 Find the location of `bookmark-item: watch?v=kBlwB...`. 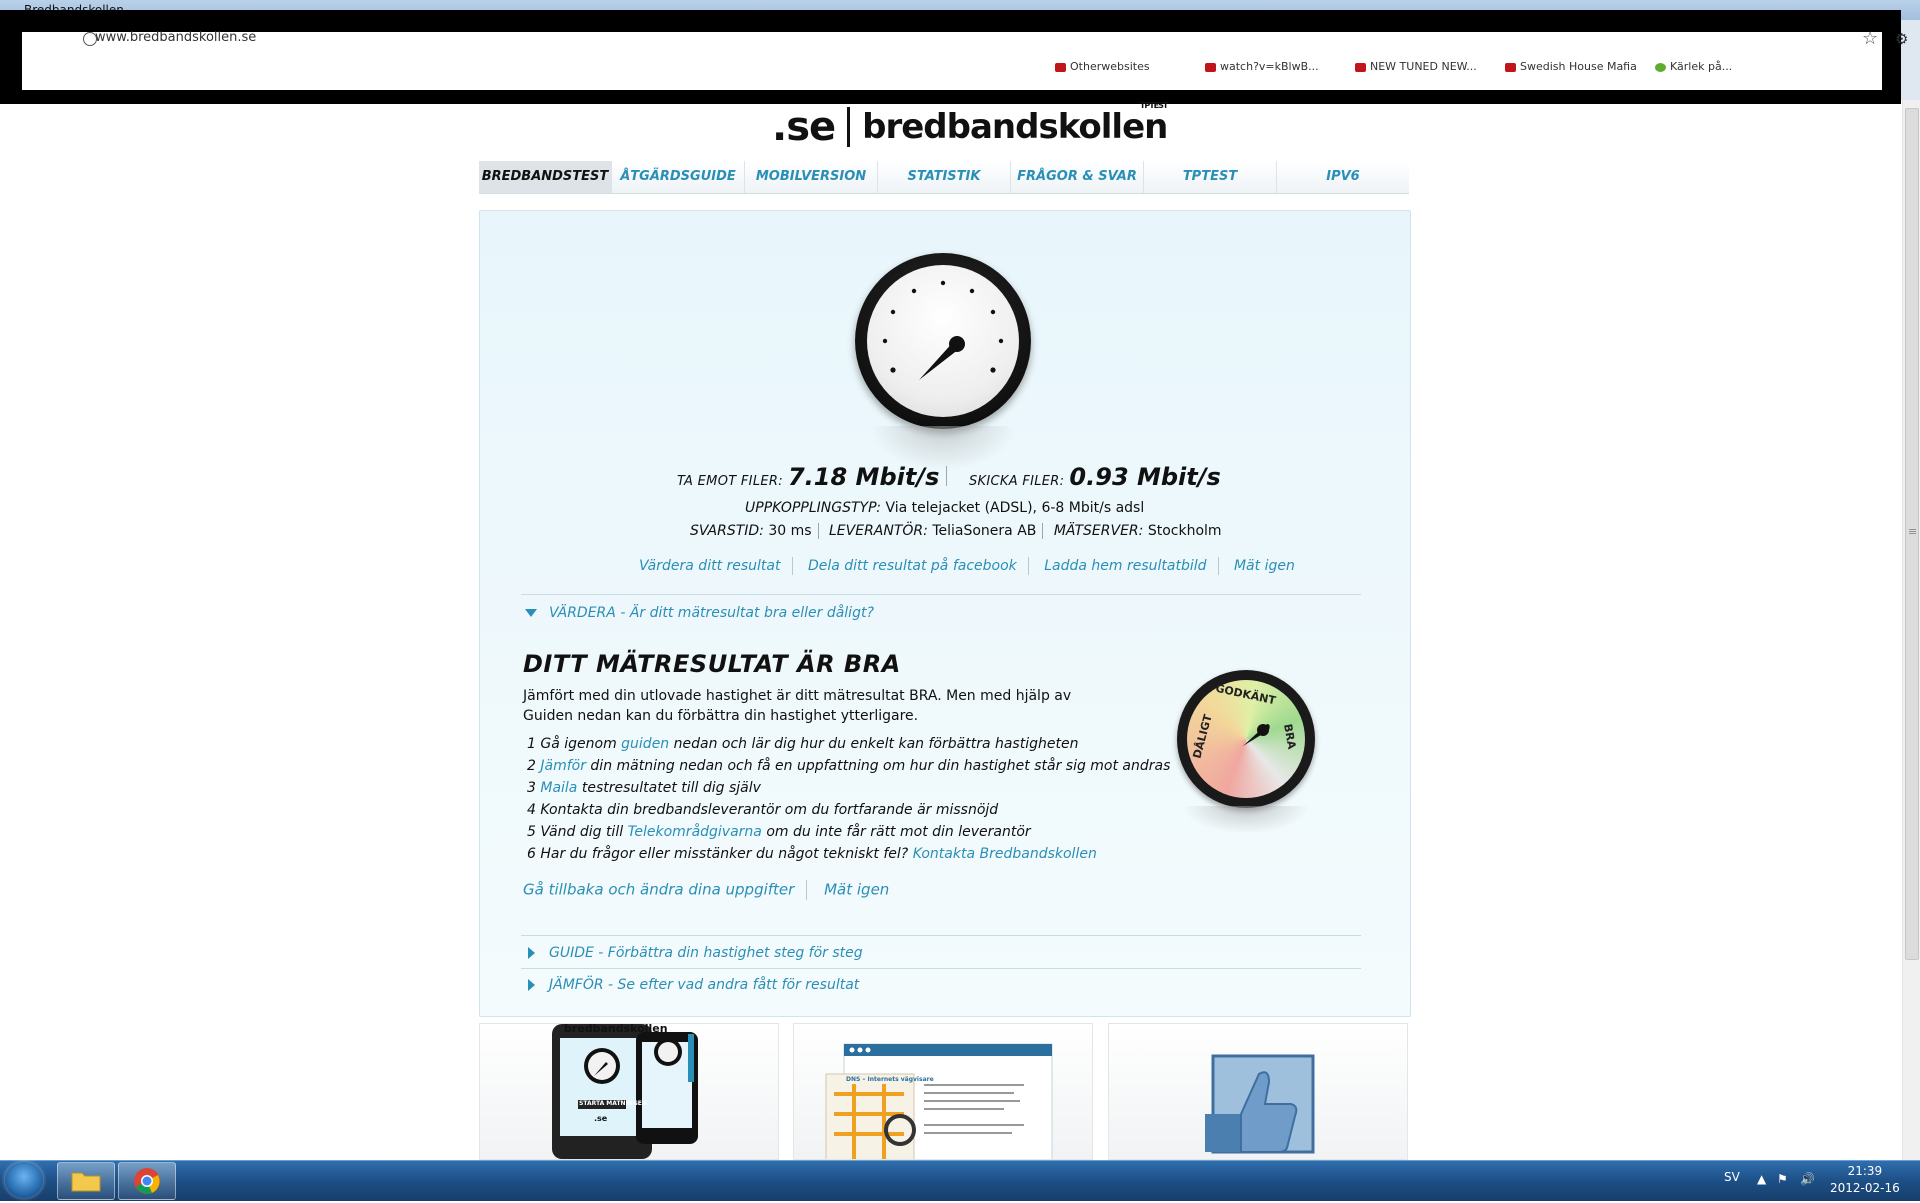

bookmark-item: watch?v=kBlwB... is located at coordinates (1262, 66).